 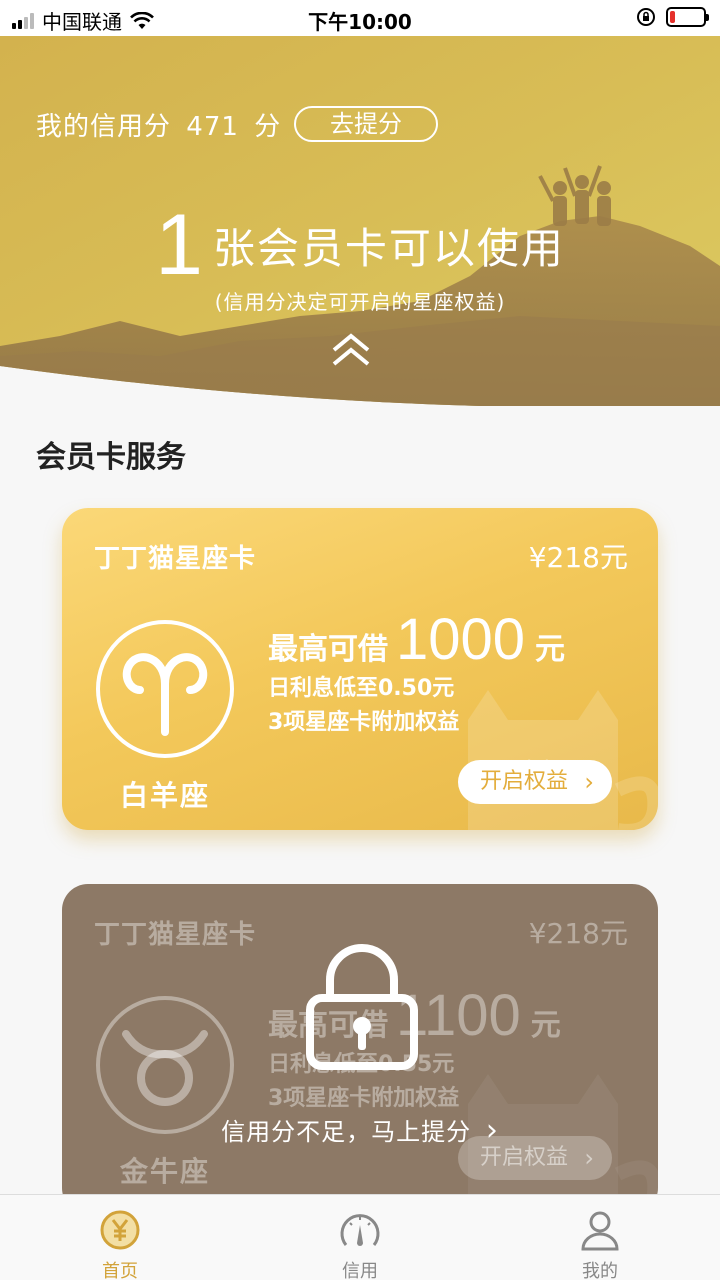 What do you see at coordinates (104, 127) in the screenshot?
I see `credit-label: 我的信用分` at bounding box center [104, 127].